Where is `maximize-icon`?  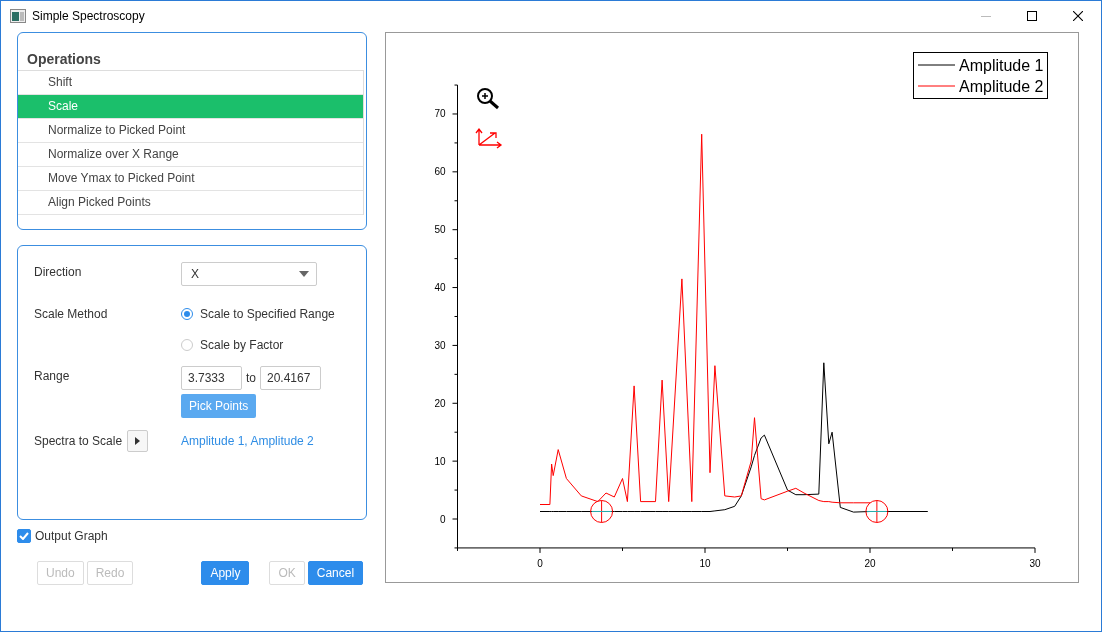 maximize-icon is located at coordinates (1032, 16).